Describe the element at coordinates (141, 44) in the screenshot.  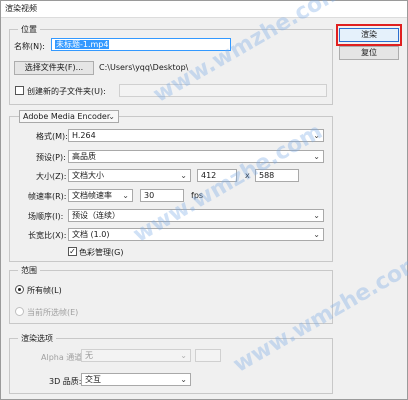
I see `name-input: 未标题-1.mp4` at that location.